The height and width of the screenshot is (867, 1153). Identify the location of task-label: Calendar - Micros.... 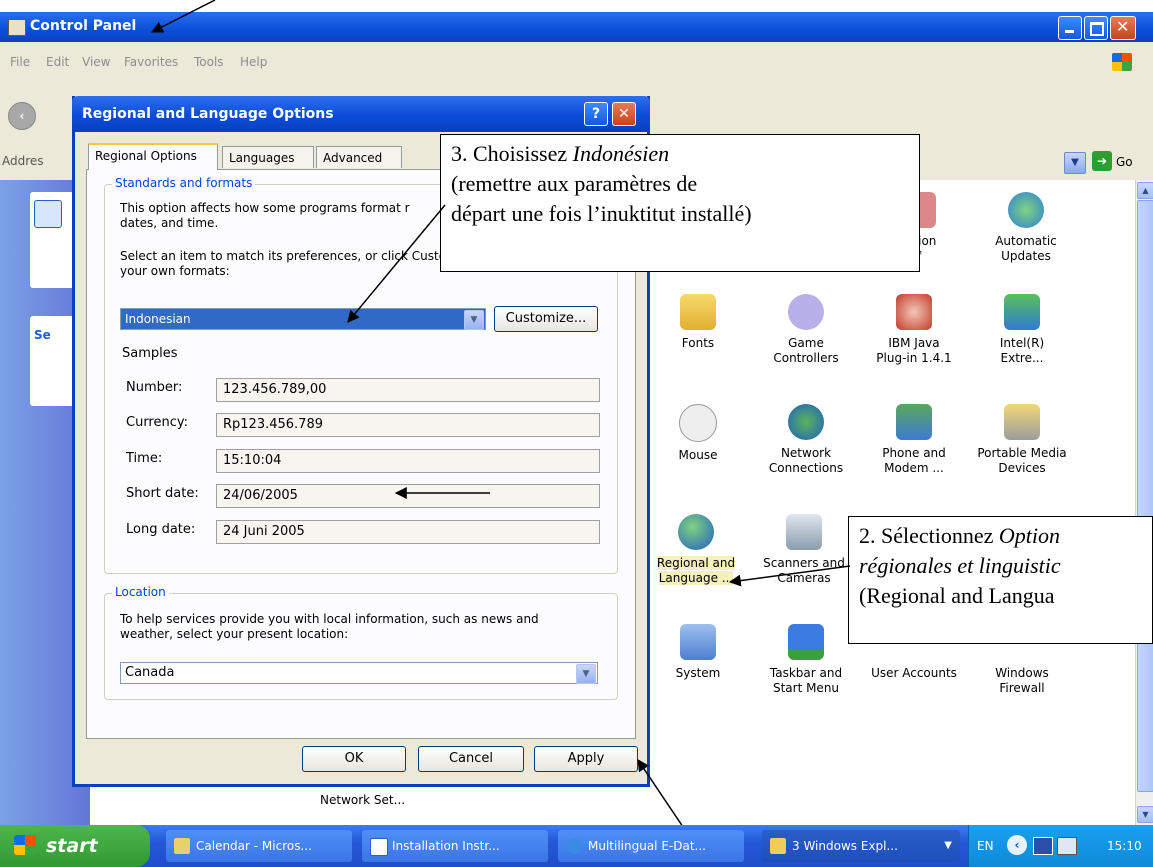
(254, 846).